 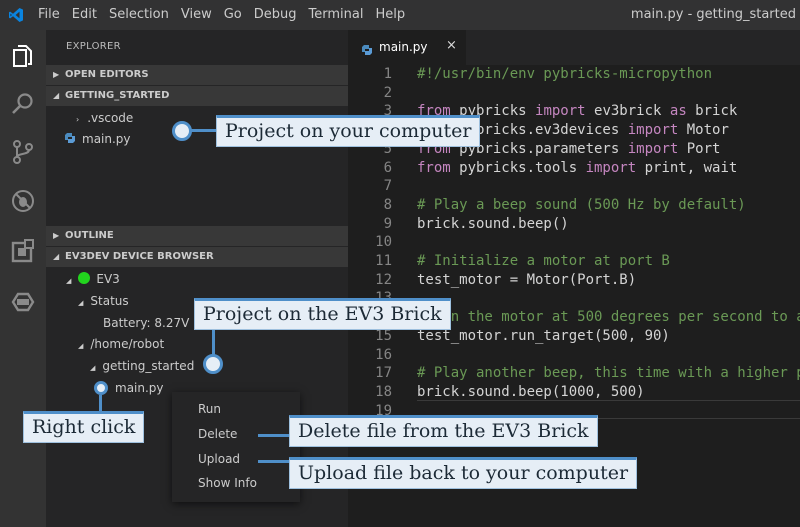 I want to click on battery-status: Battery: 8.27V, so click(x=146, y=323).